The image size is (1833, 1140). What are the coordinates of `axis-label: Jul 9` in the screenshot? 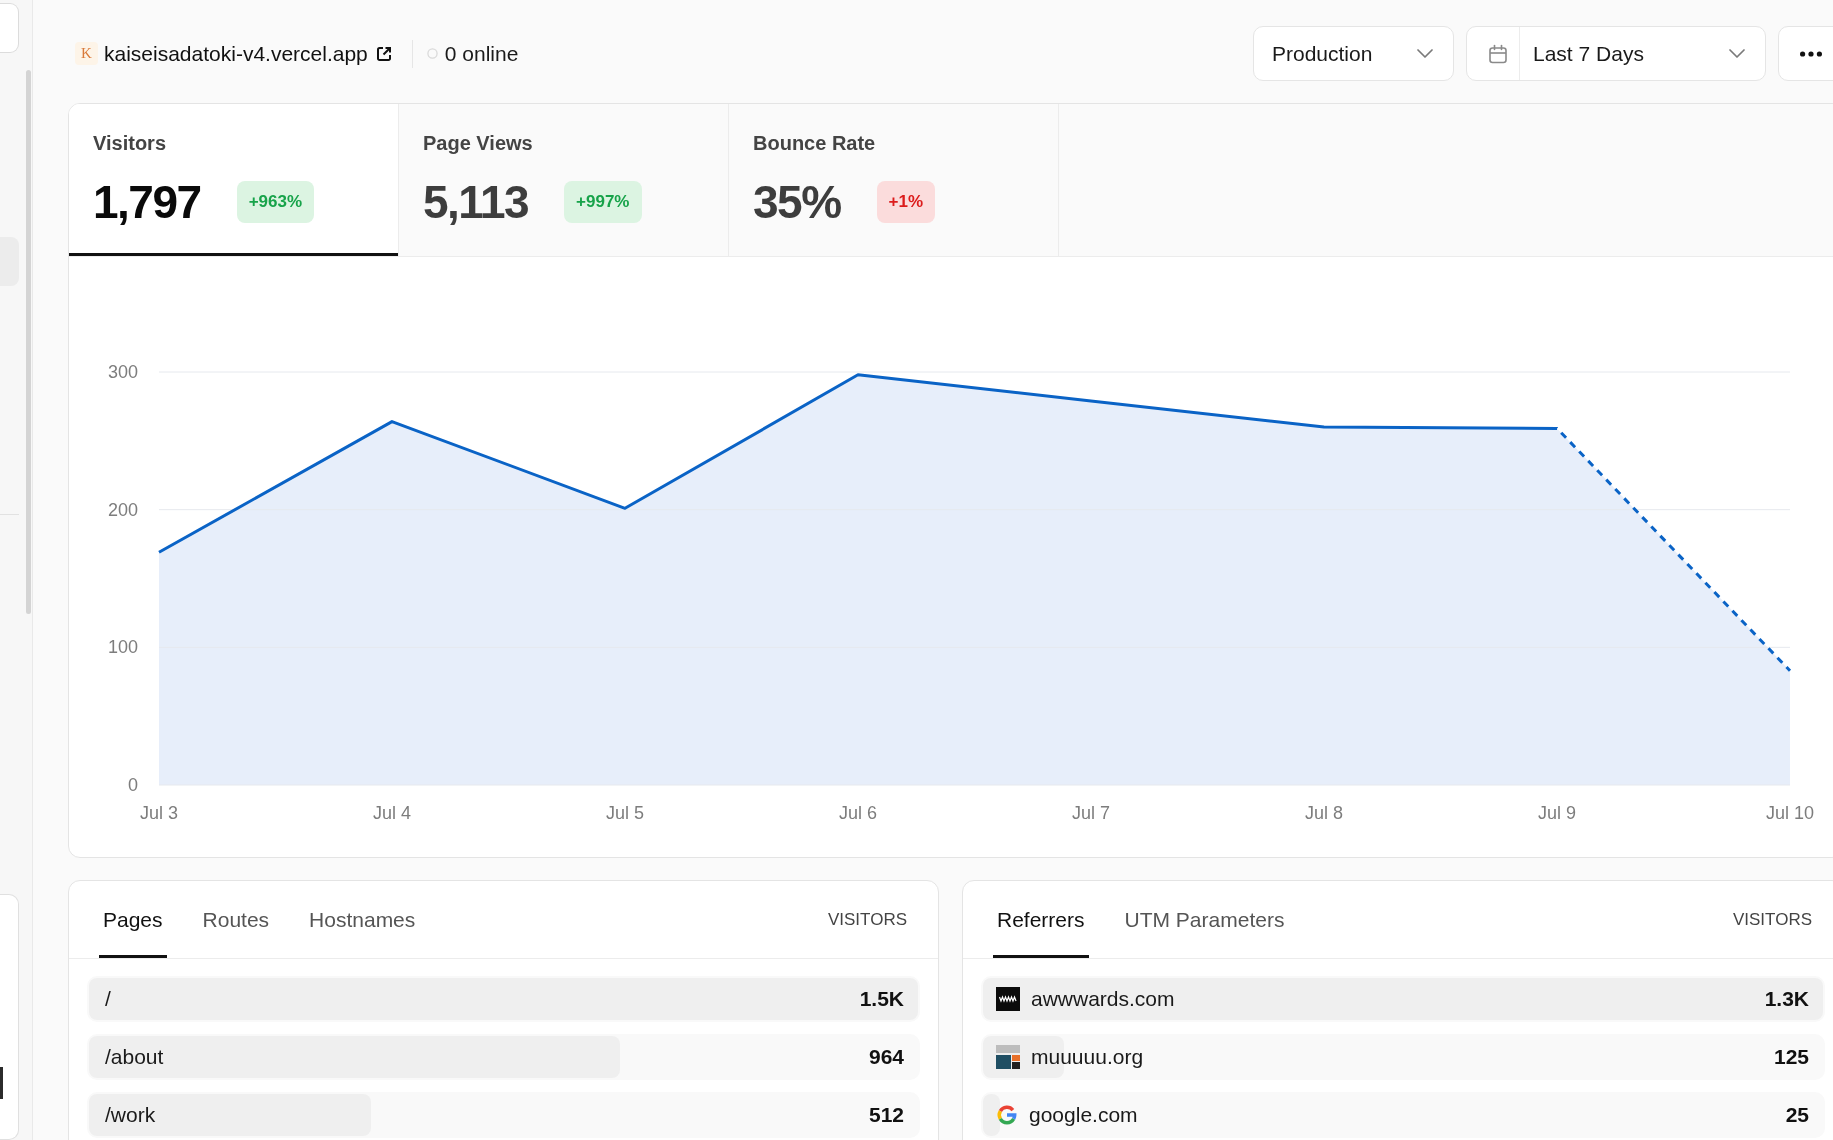 It's located at (1557, 813).